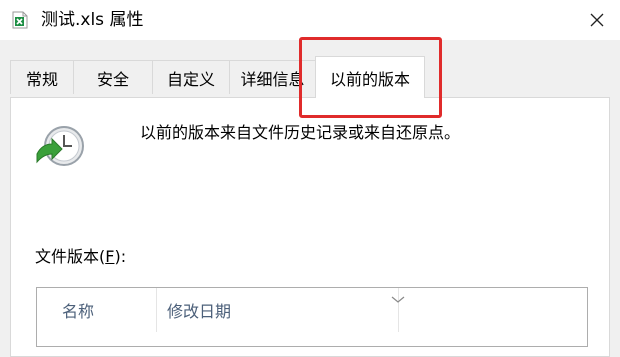  What do you see at coordinates (92, 20) in the screenshot?
I see `window-title: 测试.xls 属性` at bounding box center [92, 20].